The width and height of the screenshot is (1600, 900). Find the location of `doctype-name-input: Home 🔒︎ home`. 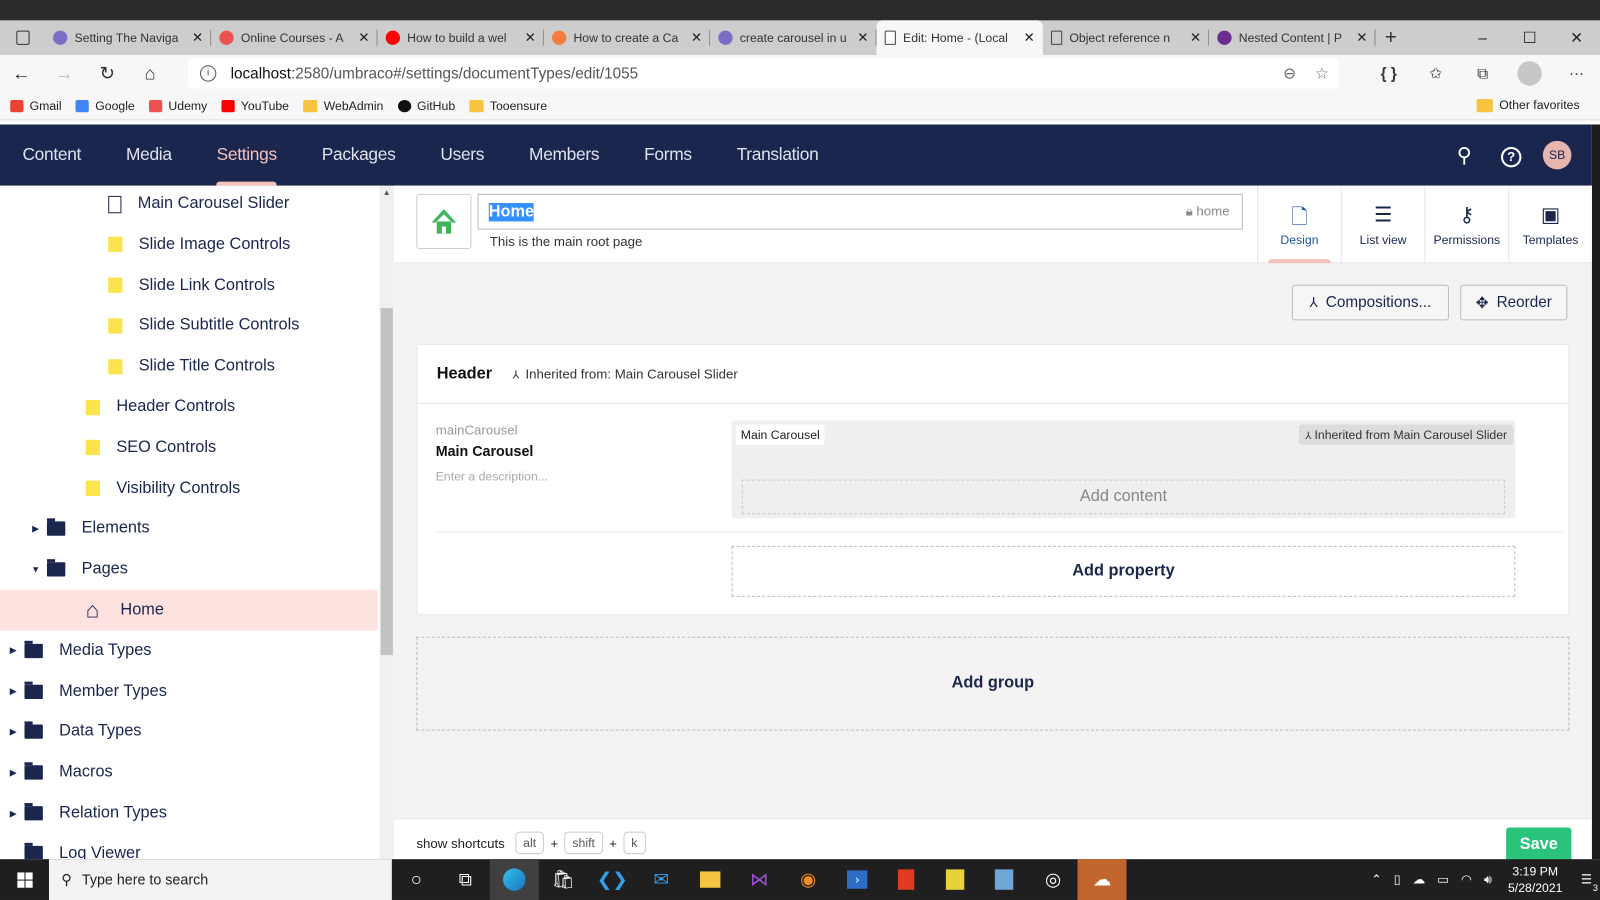

doctype-name-input: Home 🔒︎ home is located at coordinates (860, 211).